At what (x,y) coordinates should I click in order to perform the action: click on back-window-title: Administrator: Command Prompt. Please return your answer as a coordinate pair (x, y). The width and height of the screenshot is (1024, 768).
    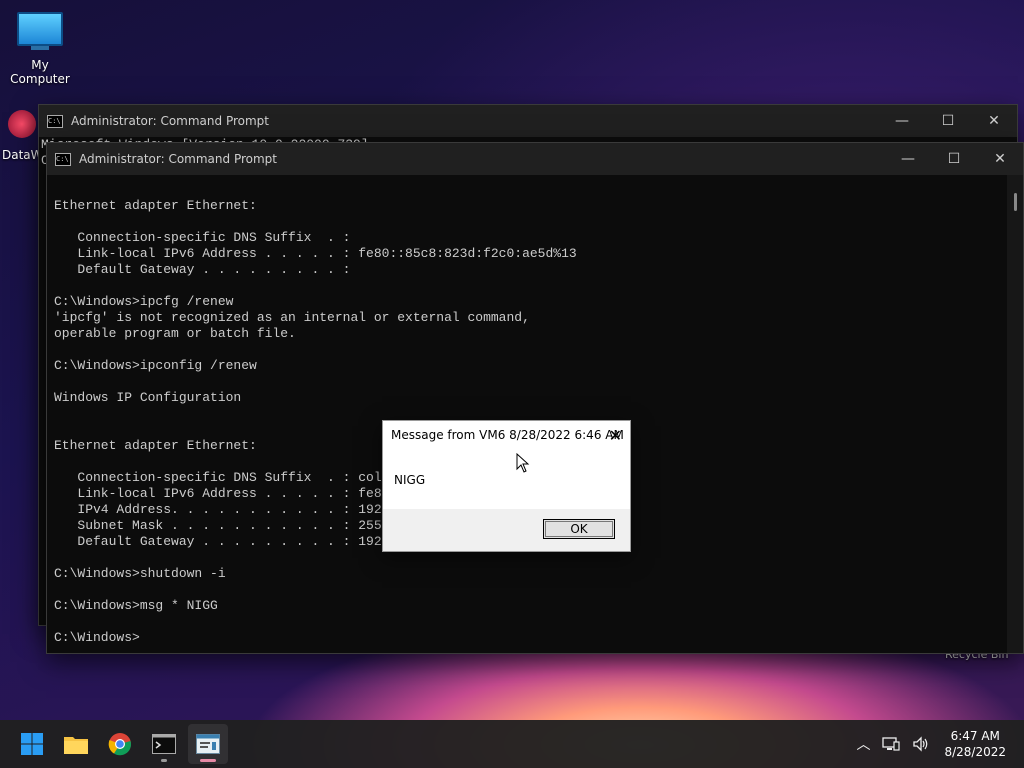
    Looking at the image, I should click on (170, 121).